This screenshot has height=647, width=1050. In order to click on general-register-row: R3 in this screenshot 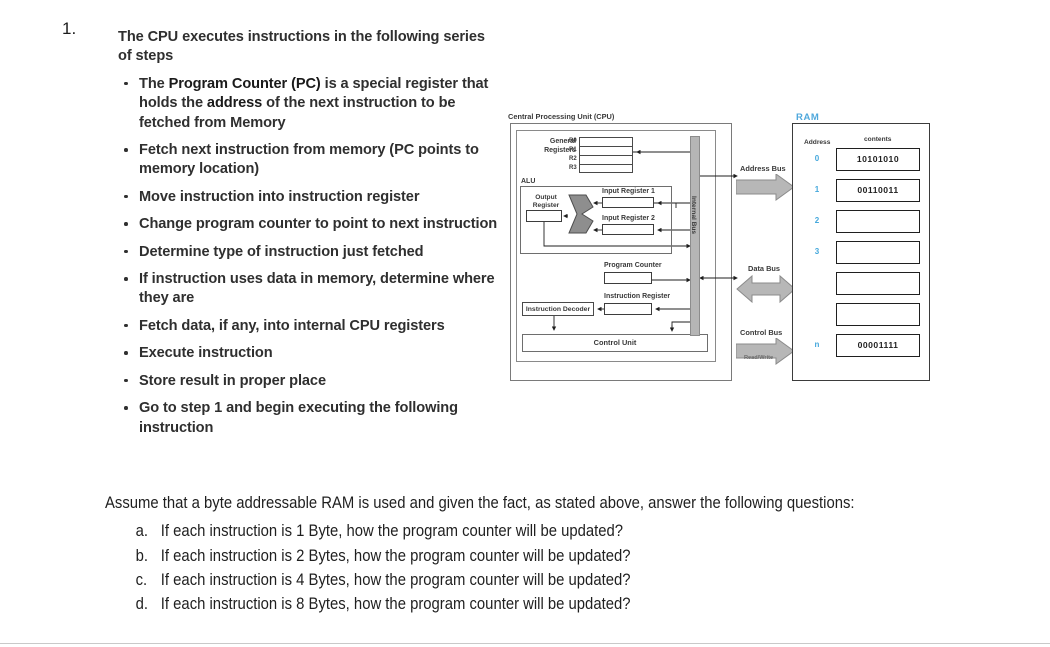, I will do `click(601, 168)`.